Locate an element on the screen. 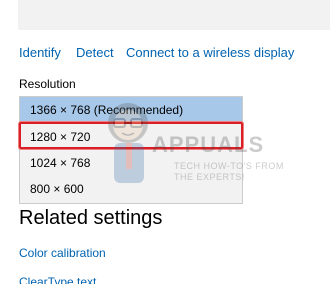 The image size is (330, 284). display-preview-area is located at coordinates (174, 15).